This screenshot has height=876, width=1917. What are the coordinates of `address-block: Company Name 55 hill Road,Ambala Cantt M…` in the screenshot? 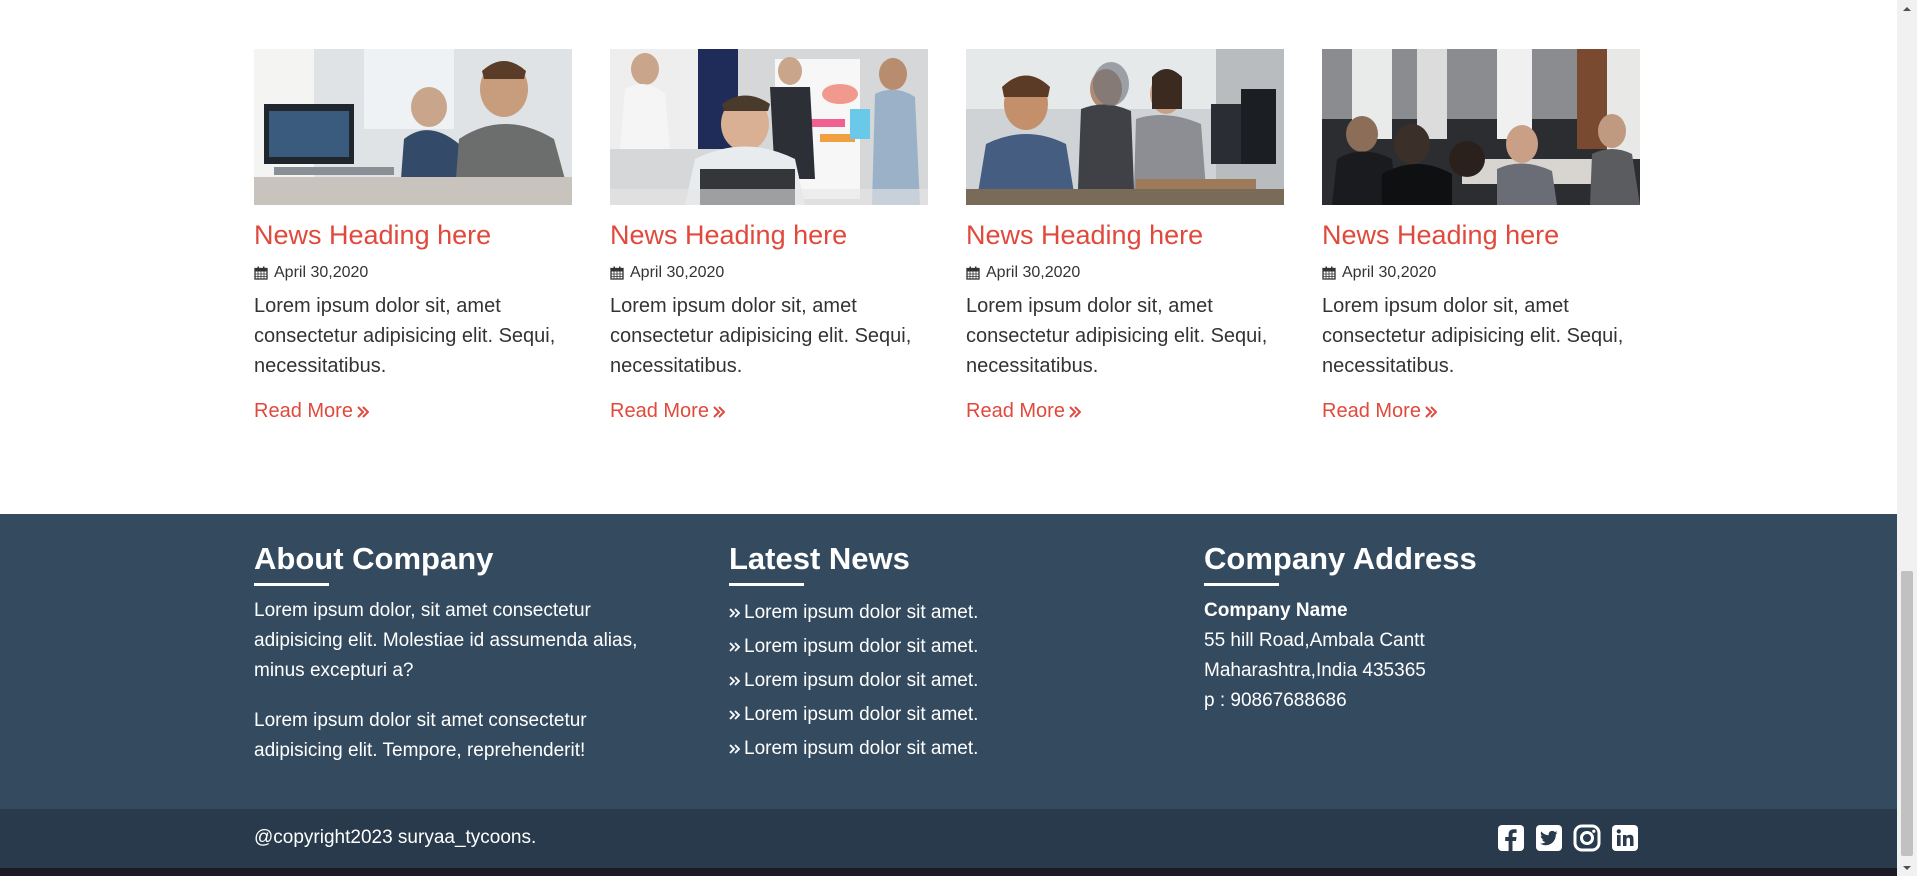 It's located at (1414, 656).